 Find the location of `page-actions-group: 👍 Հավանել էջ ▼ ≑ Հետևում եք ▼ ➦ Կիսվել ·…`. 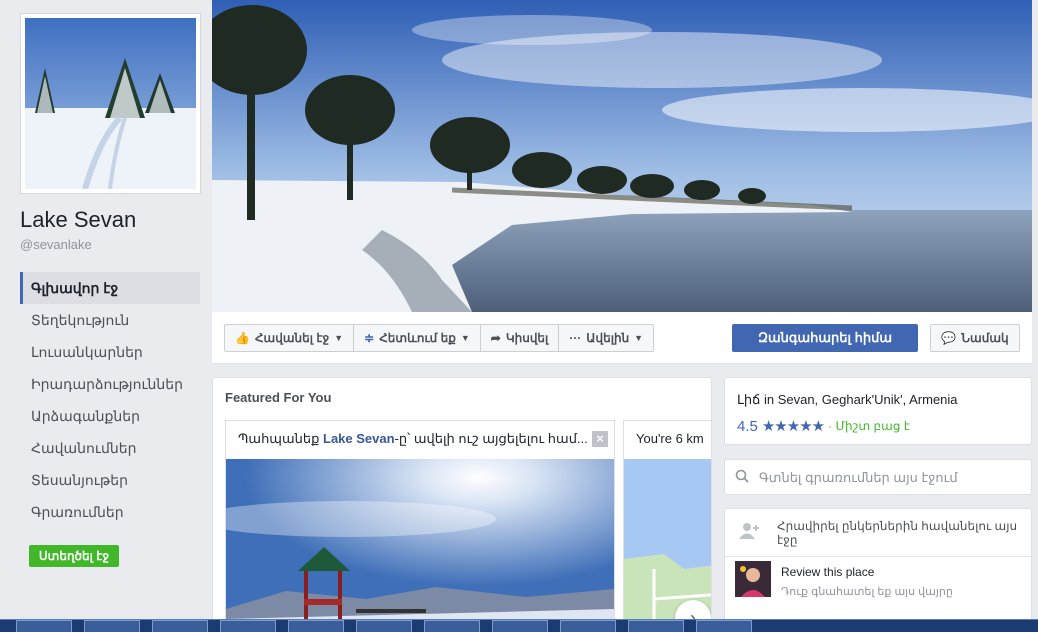

page-actions-group: 👍 Հավանել էջ ▼ ≑ Հետևում եք ▼ ➦ Կիսվել ·… is located at coordinates (439, 338).